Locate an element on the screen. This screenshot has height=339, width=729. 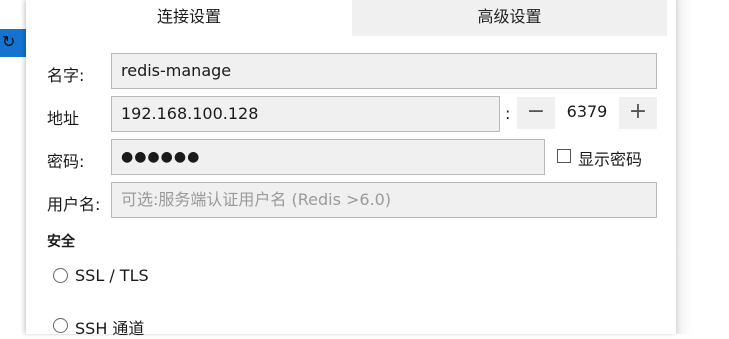
show-password-label: 显示密码 is located at coordinates (610, 158).